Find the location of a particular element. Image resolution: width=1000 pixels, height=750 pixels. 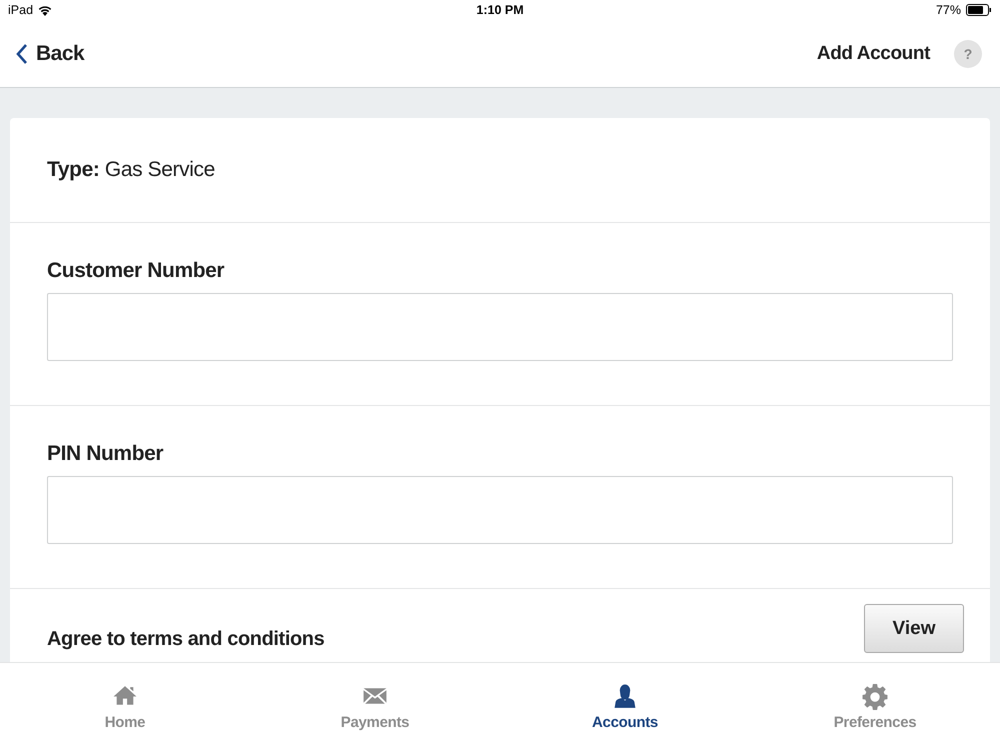

tab-item: Home is located at coordinates (125, 706).